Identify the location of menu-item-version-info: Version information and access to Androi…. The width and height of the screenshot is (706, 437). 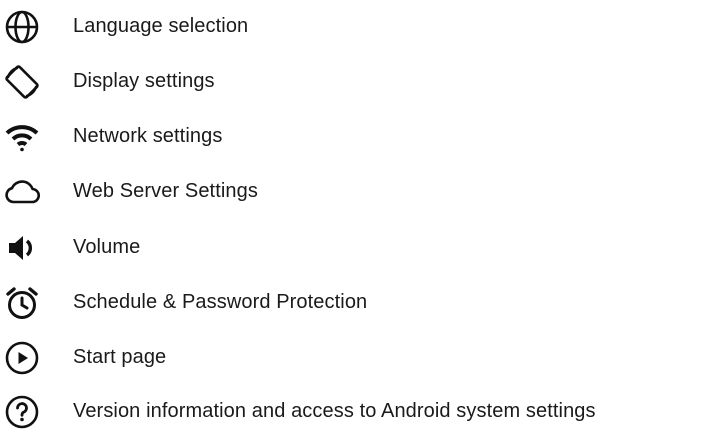
(353, 412).